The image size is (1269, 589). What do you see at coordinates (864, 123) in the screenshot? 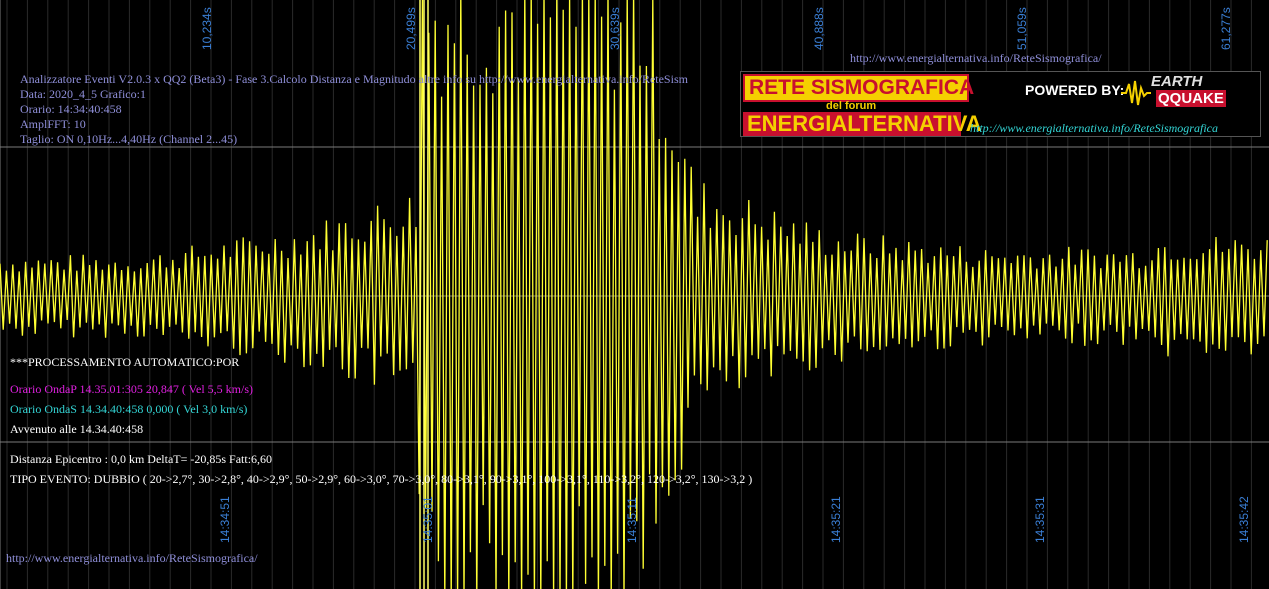
I see `logo-forum-name: ENERGIALTERNATIVA` at bounding box center [864, 123].